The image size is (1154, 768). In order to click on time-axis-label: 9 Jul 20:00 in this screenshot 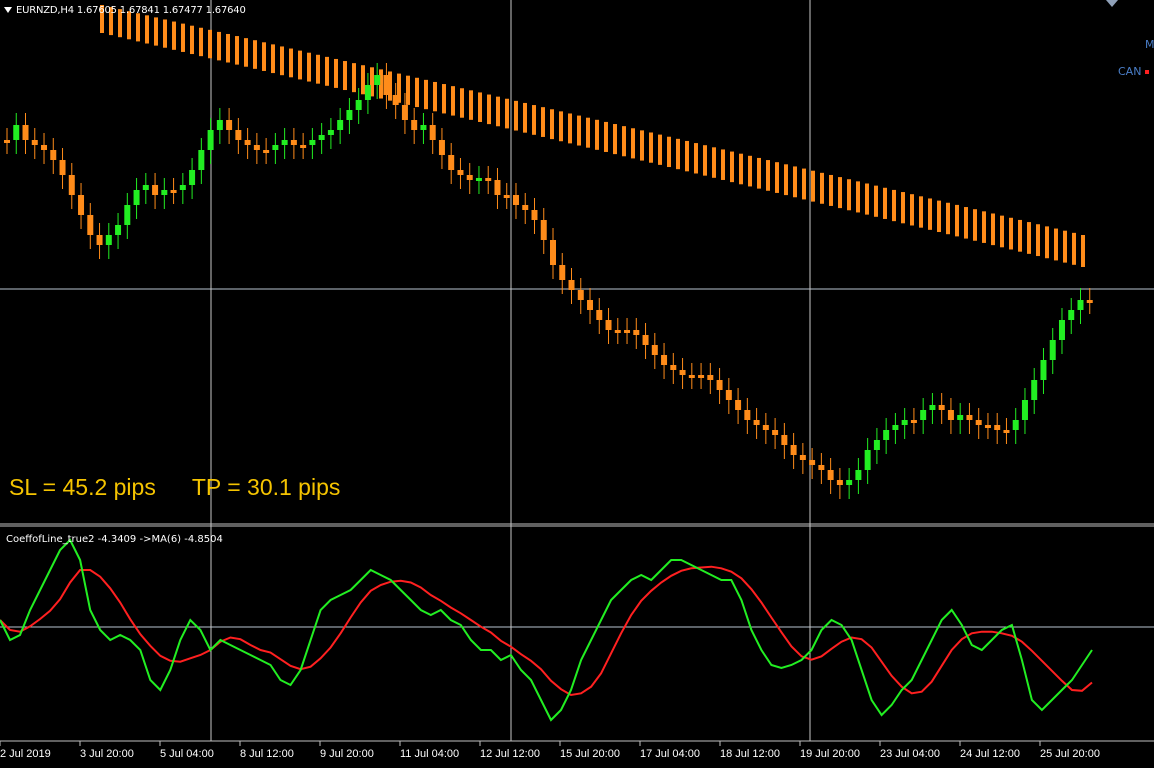, I will do `click(347, 754)`.